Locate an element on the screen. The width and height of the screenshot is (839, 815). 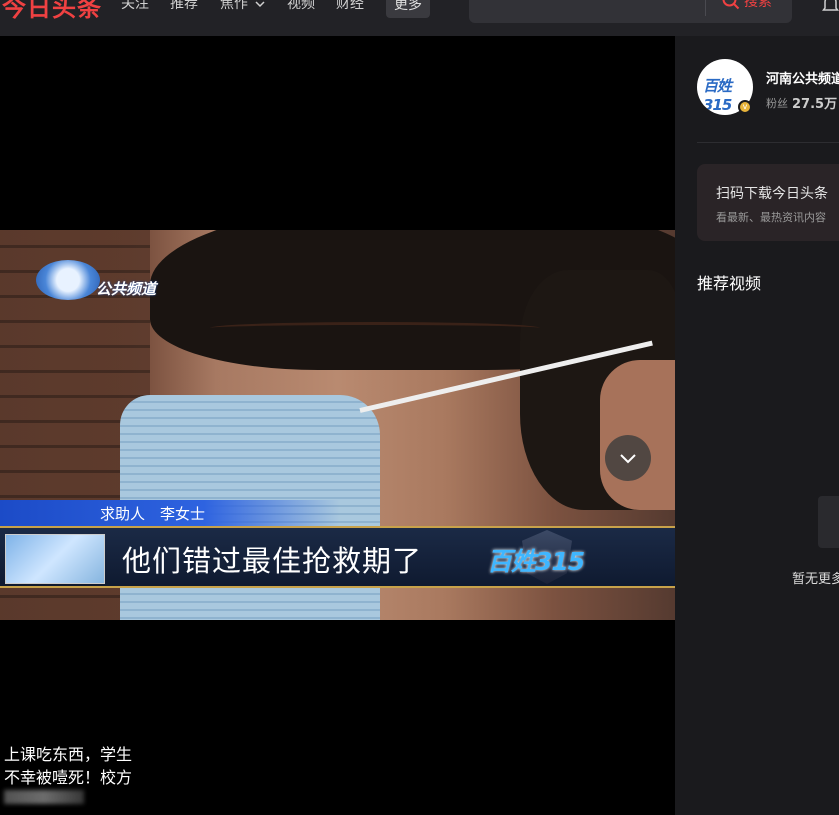
recommended-videos-heading: 推荐视频 is located at coordinates (729, 283).